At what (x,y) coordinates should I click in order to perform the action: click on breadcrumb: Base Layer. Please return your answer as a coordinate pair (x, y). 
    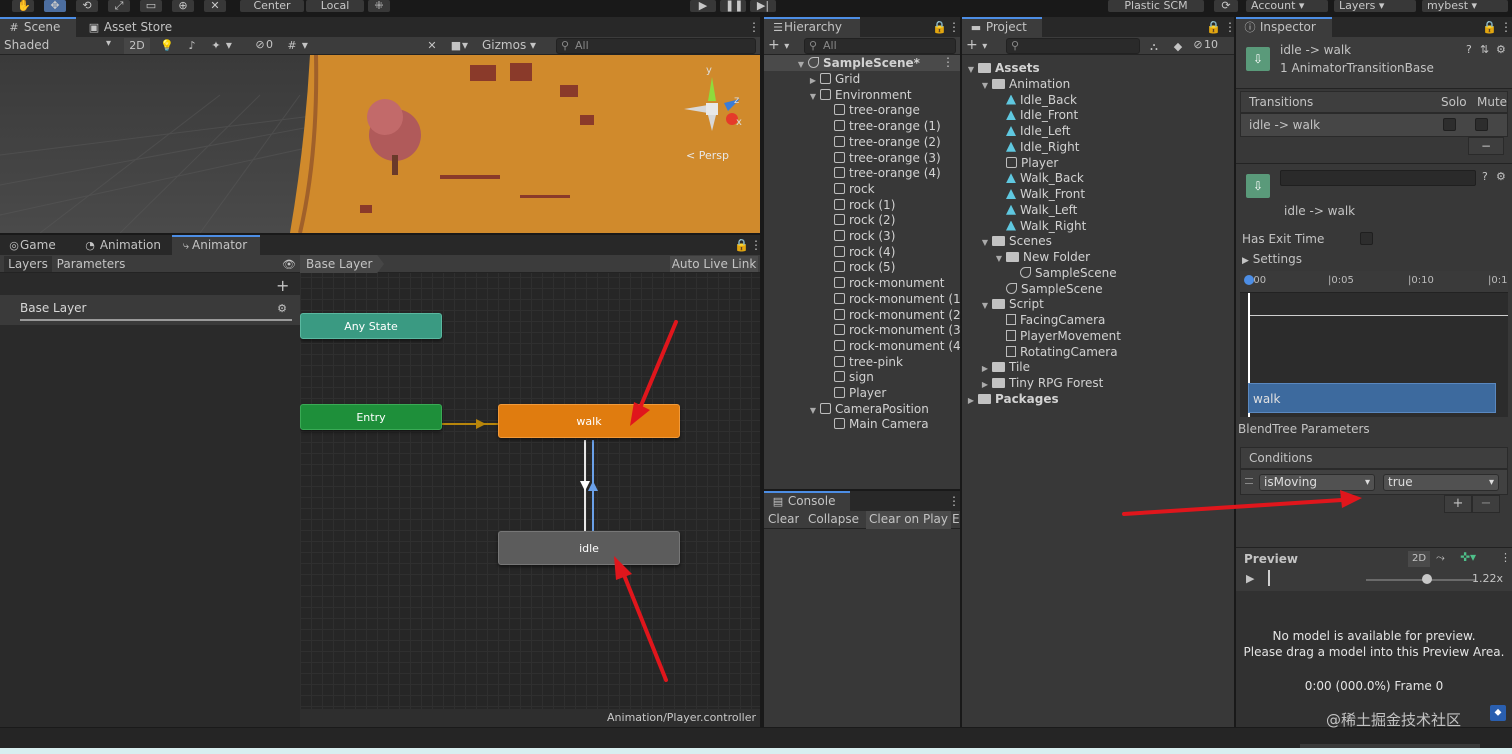
    Looking at the image, I should click on (342, 264).